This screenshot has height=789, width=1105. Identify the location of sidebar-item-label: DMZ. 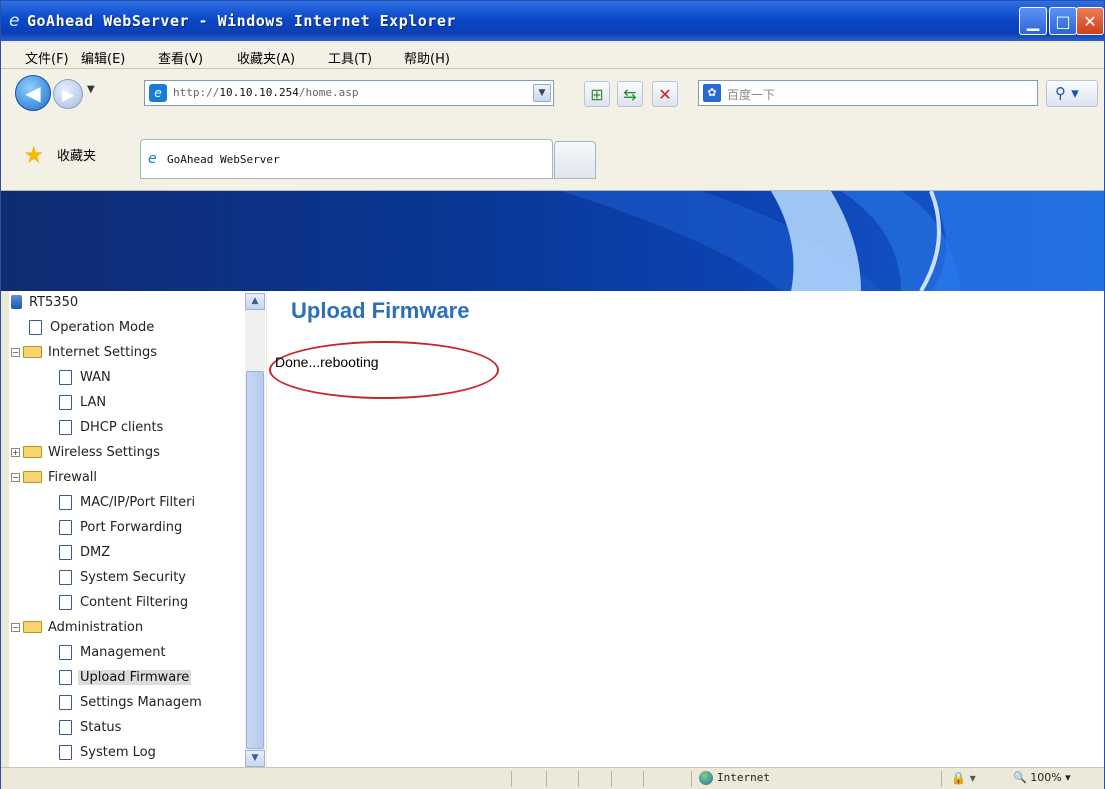
(95, 552).